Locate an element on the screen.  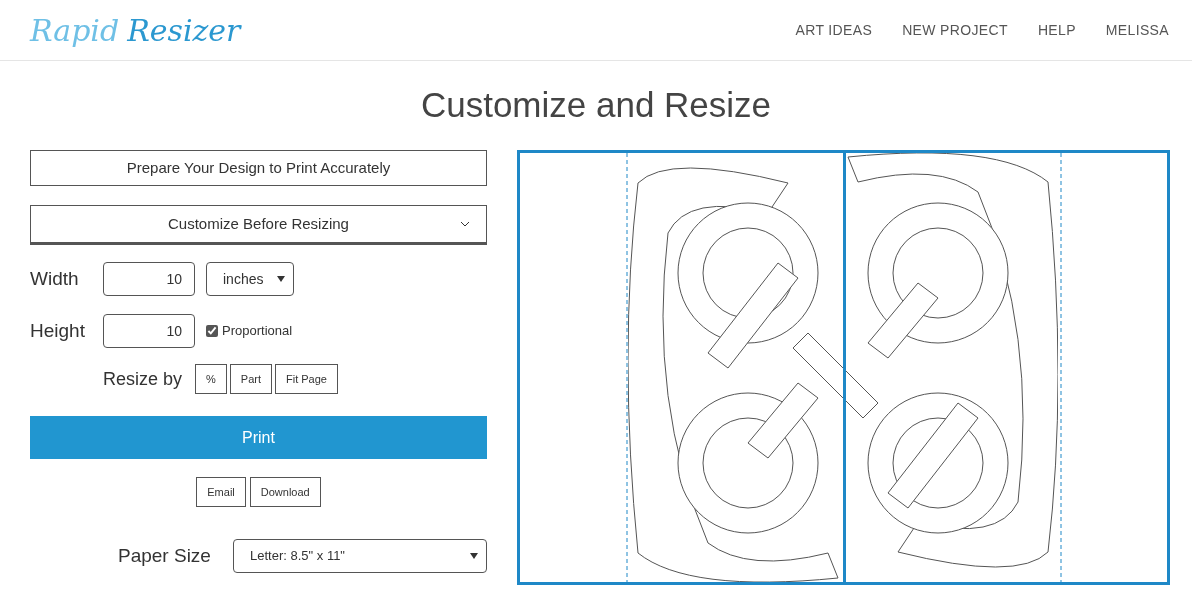
resize-option-button: Part is located at coordinates (250, 379).